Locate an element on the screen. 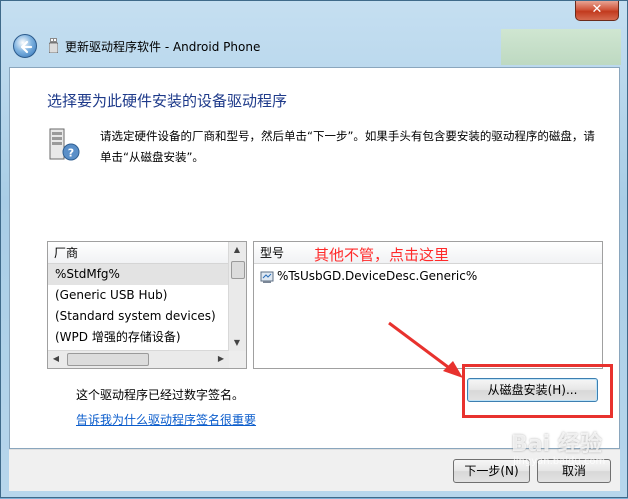 The height and width of the screenshot is (499, 628). hardware-disk-icon: ? is located at coordinates (64, 144).